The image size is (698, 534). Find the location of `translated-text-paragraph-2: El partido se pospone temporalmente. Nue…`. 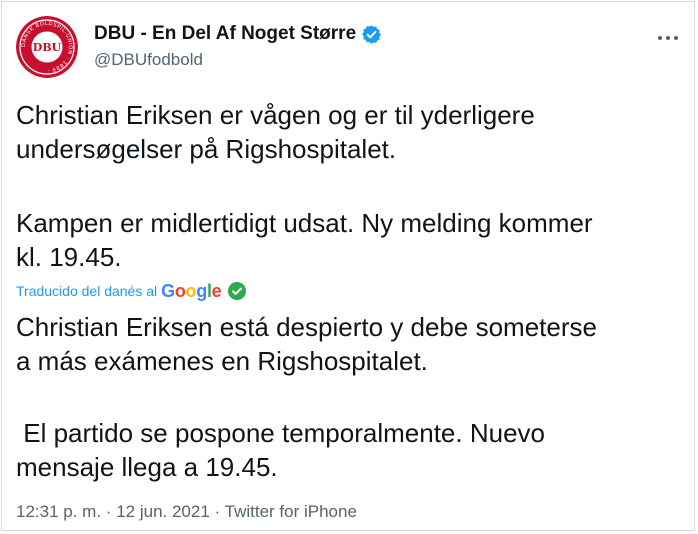

translated-text-paragraph-2: El partido se pospone temporalmente. Nue… is located at coordinates (352, 450).